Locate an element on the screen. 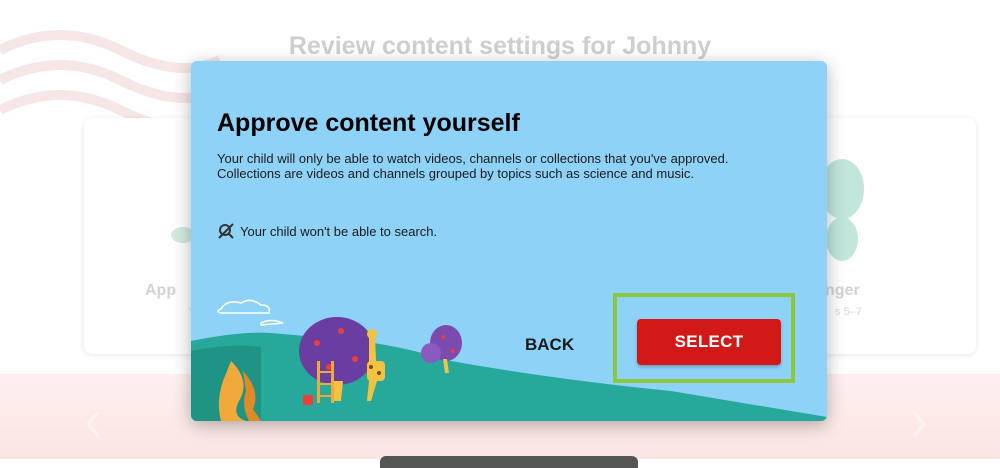  select-button: SELECT is located at coordinates (709, 342).